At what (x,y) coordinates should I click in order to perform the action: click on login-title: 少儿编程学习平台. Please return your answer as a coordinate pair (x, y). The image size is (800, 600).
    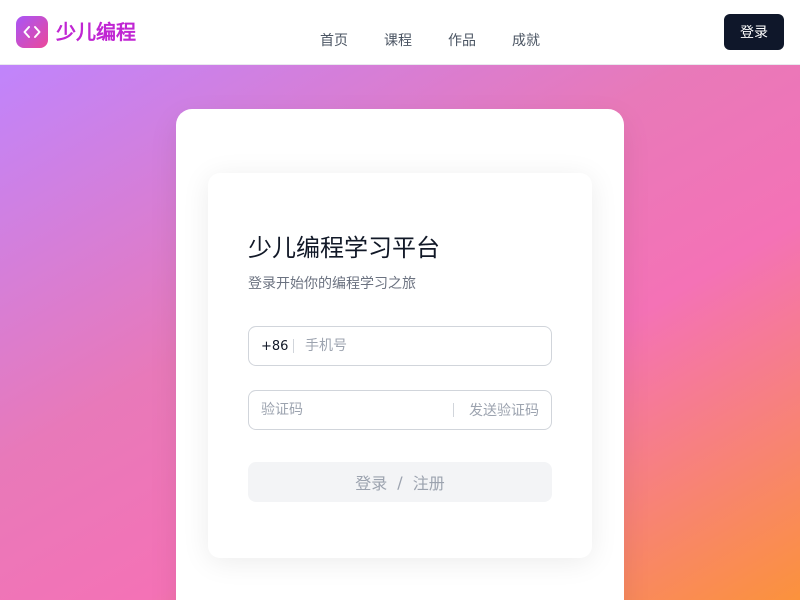
    Looking at the image, I should click on (344, 248).